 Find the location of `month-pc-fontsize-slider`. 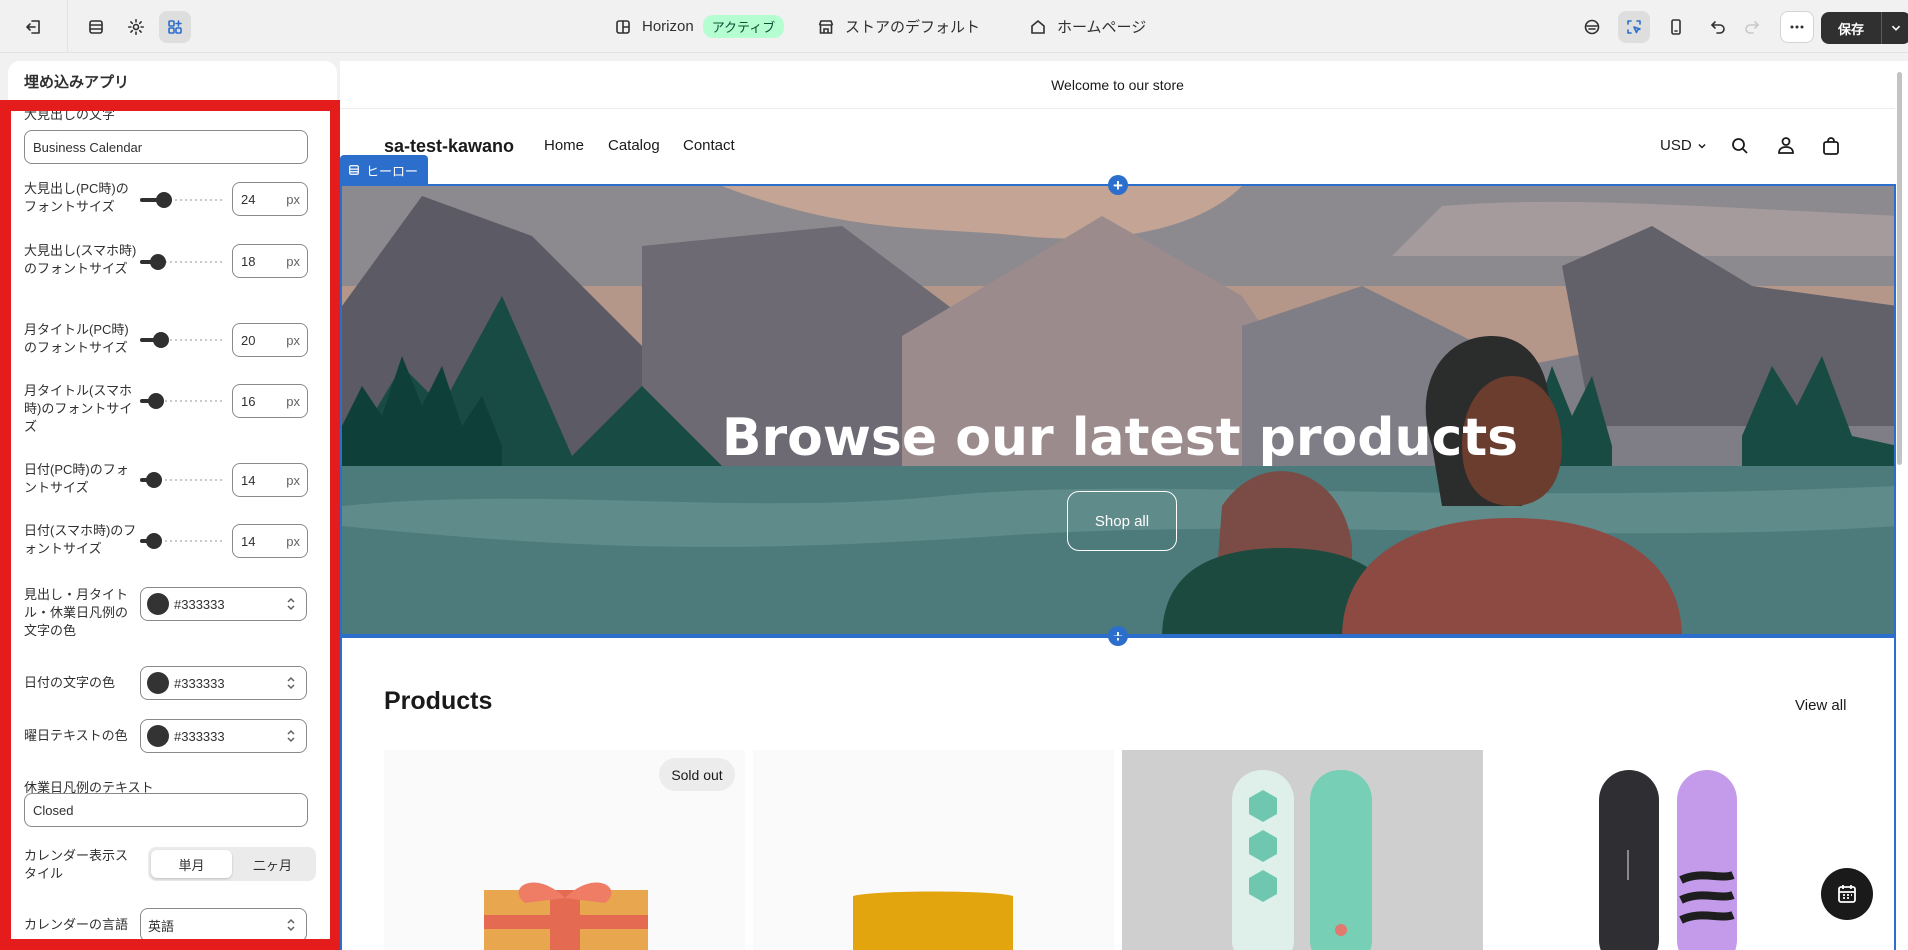

month-pc-fontsize-slider is located at coordinates (185, 340).